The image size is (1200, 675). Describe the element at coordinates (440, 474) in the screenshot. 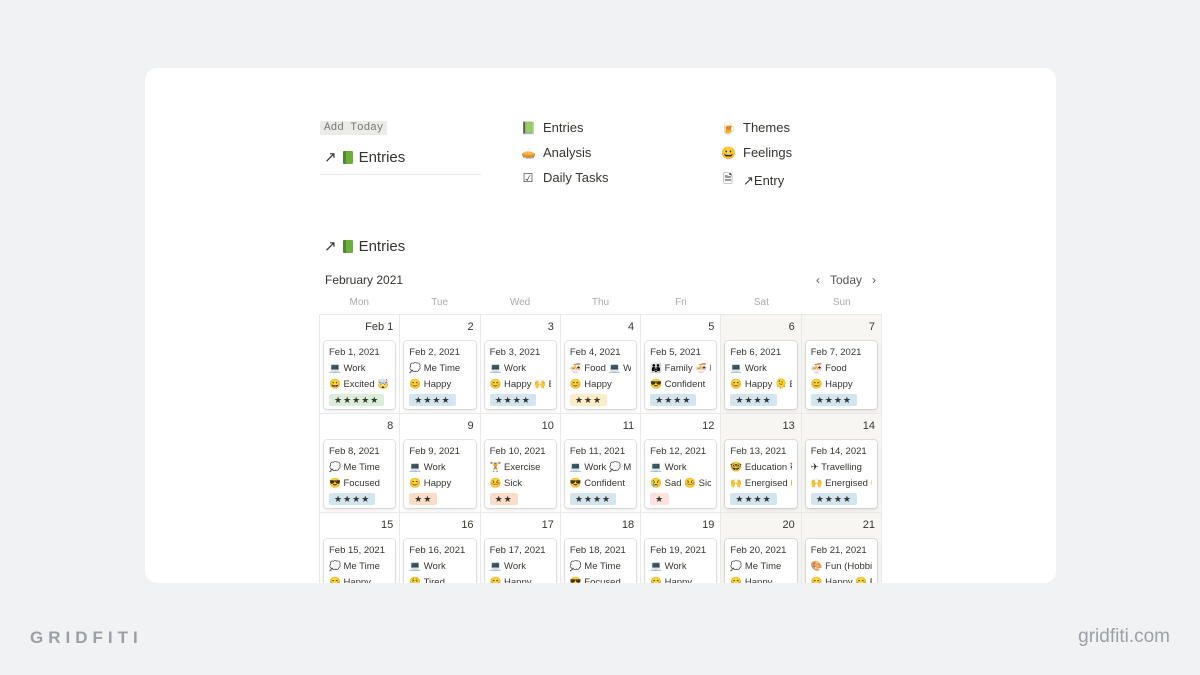

I see `entry-card: Feb 9, 2021 💻 Work 😊 Happy ★★` at that location.